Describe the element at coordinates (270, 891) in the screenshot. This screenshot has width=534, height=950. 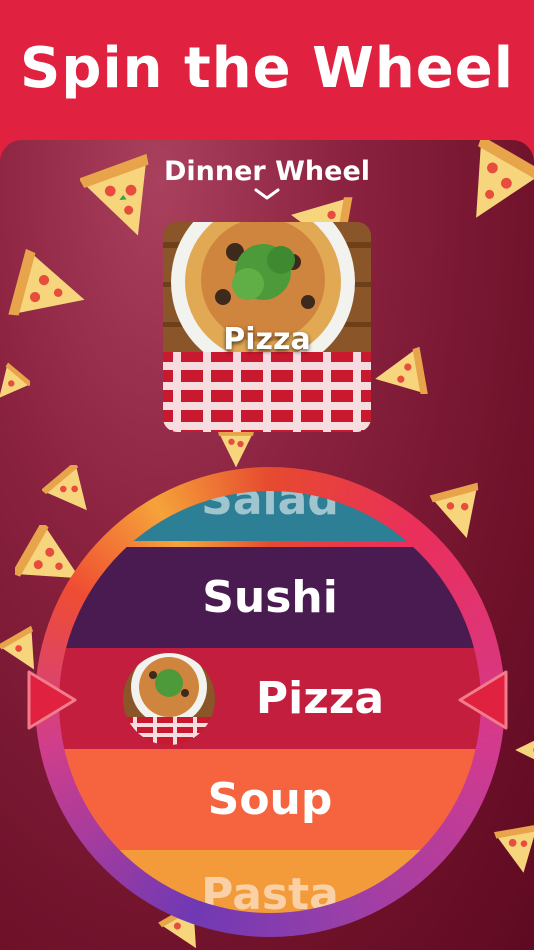
I see `wheel-option-label: Pasta` at that location.